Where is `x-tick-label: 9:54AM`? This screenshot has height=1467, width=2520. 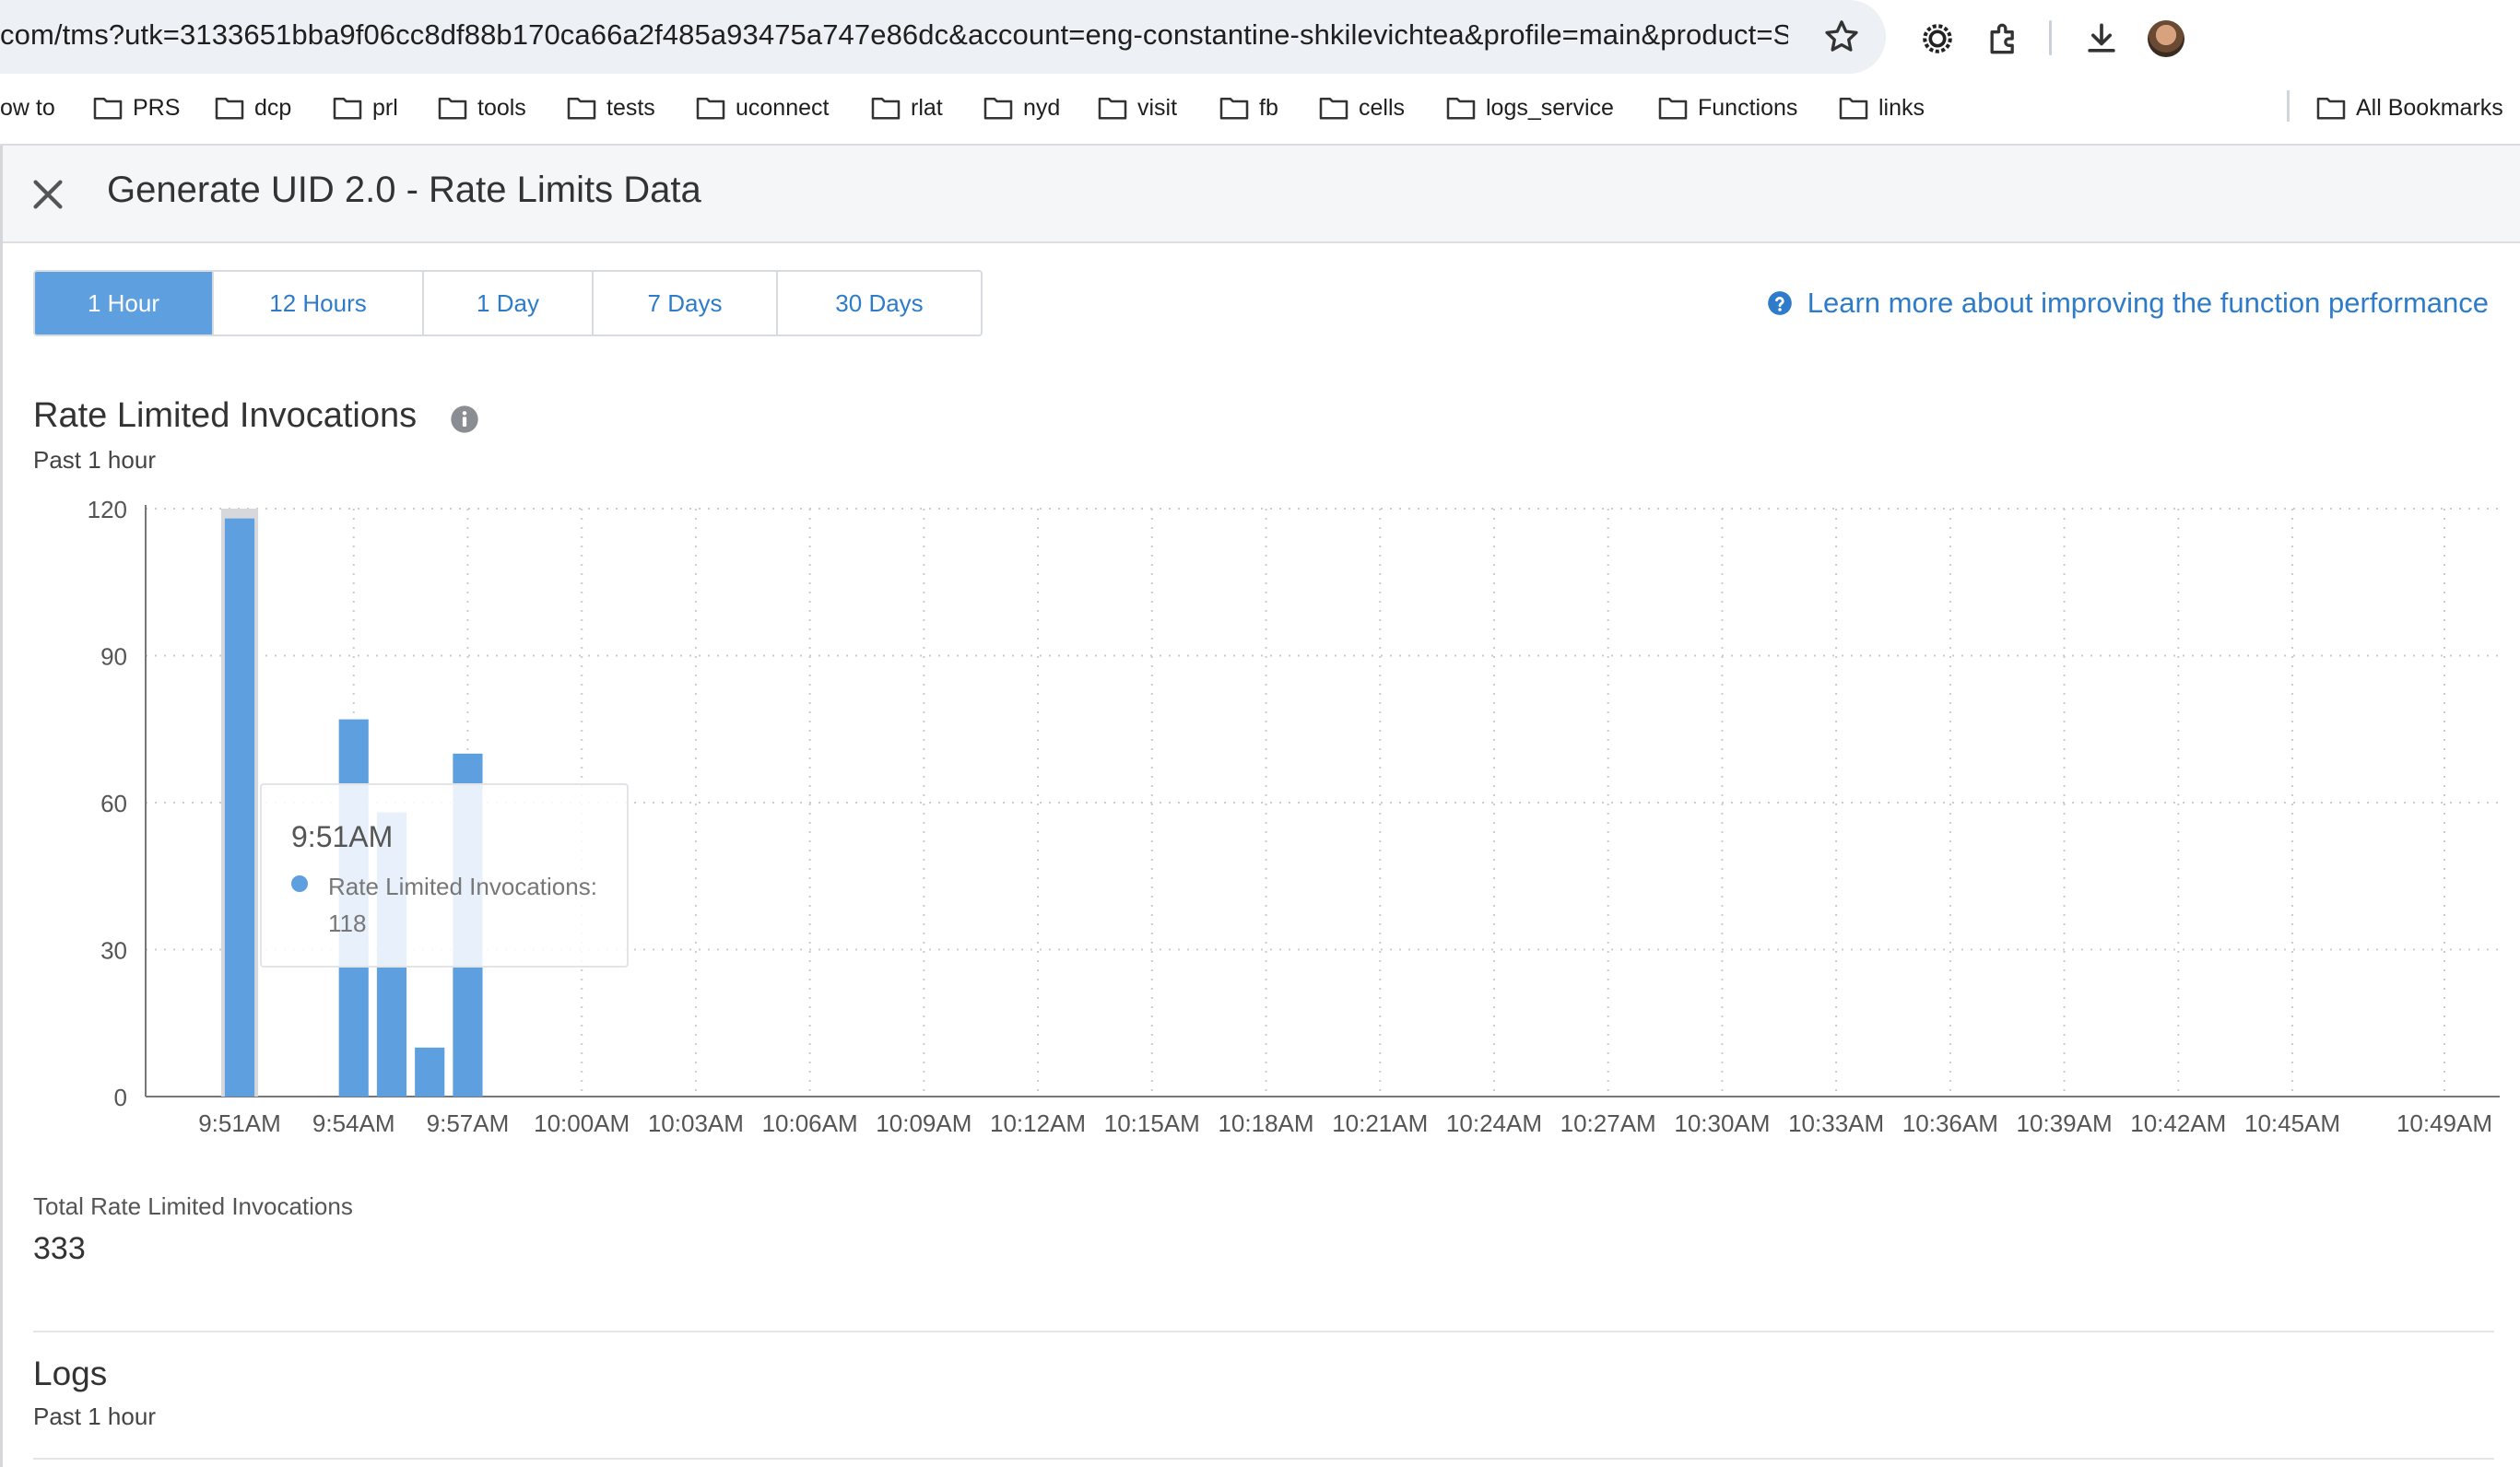
x-tick-label: 9:54AM is located at coordinates (353, 1123).